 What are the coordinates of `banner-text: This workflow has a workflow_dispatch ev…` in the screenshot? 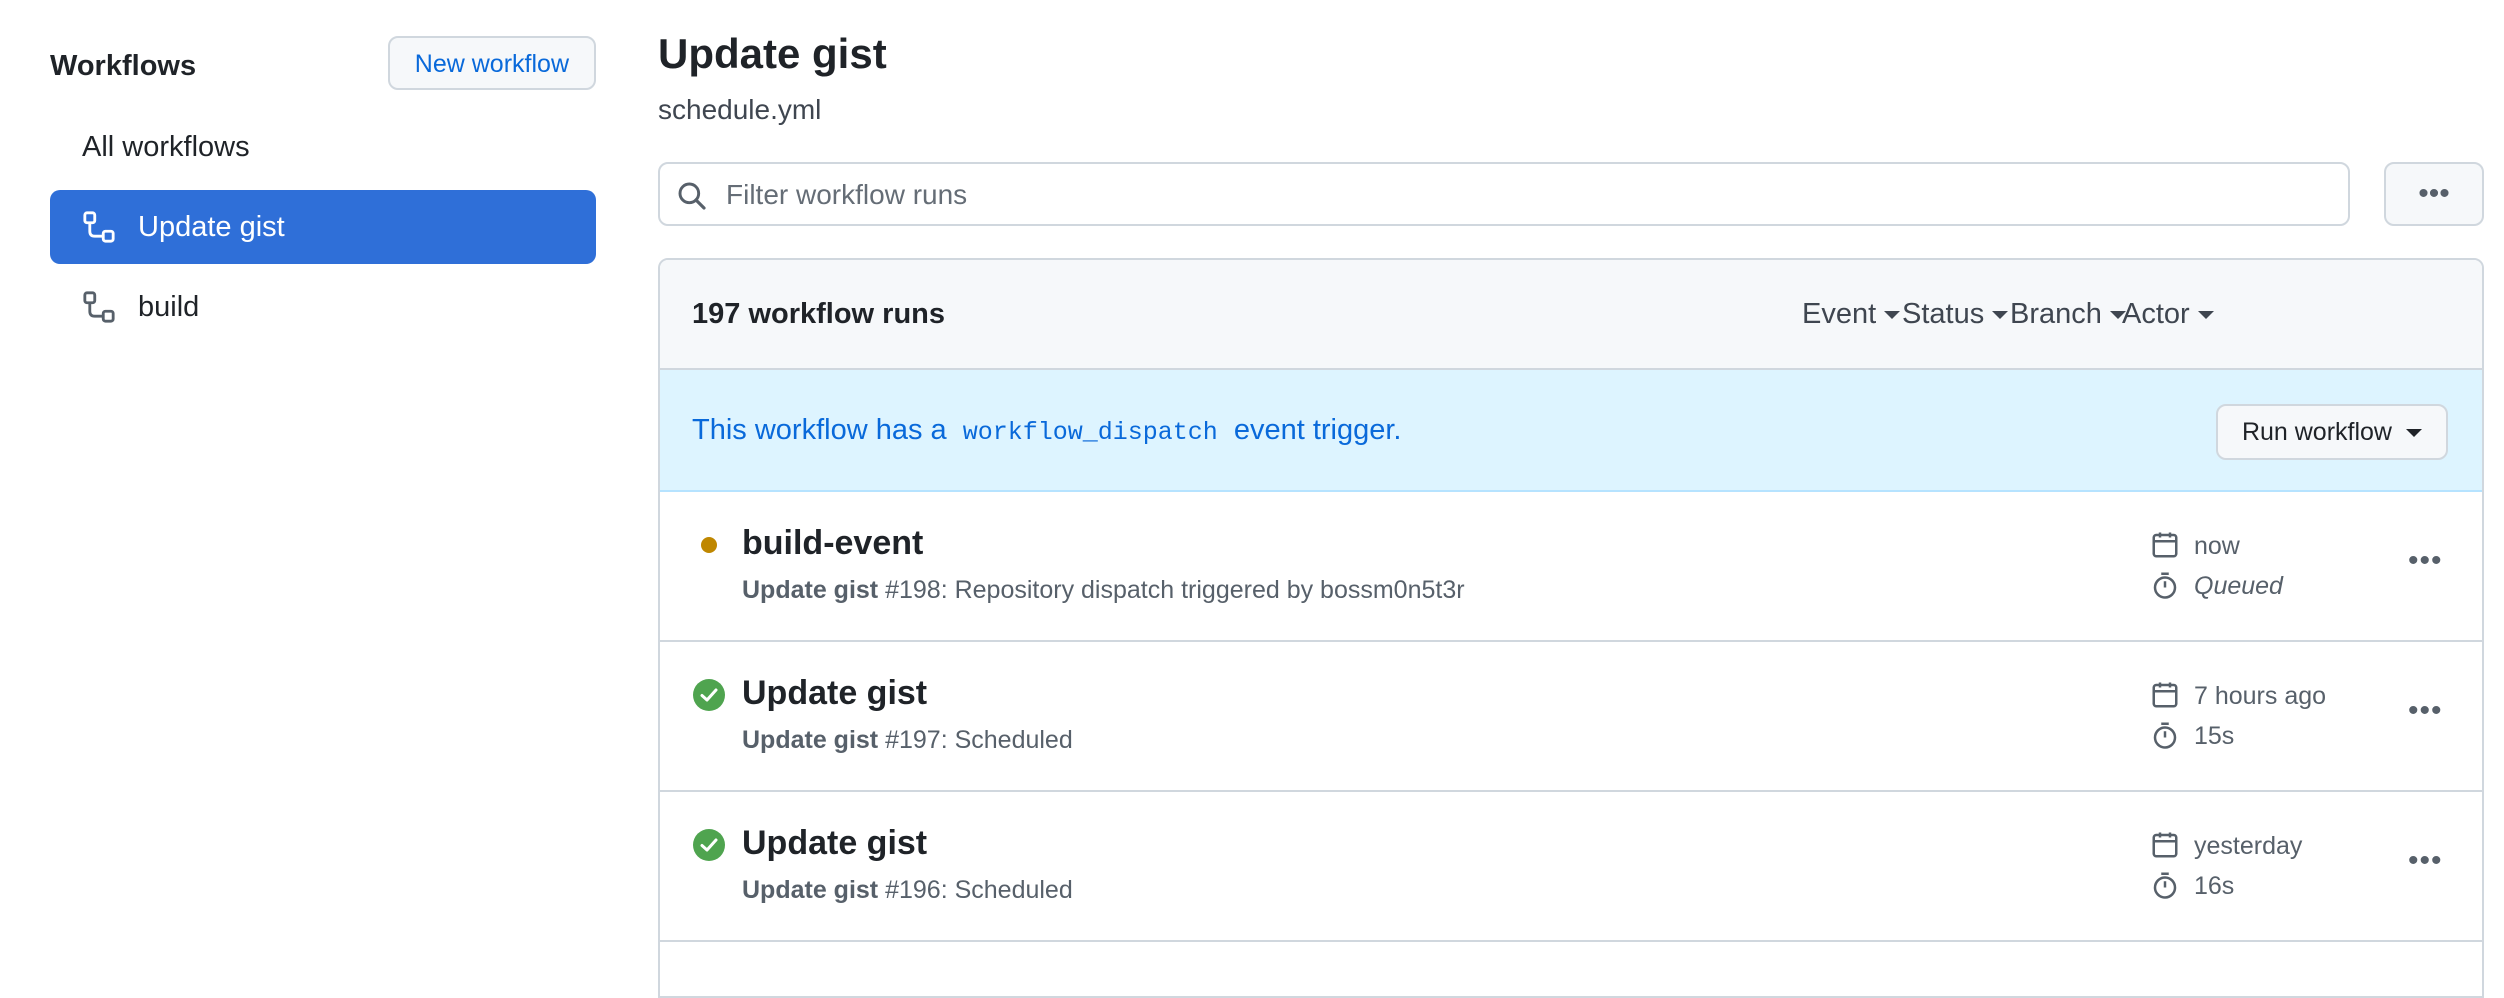 It's located at (1046, 430).